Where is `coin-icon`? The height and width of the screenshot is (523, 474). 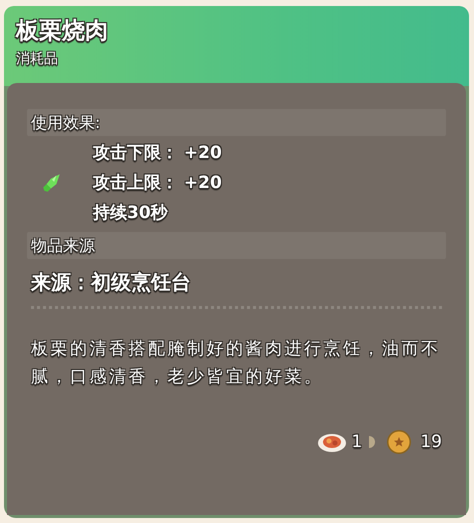 coin-icon is located at coordinates (399, 442).